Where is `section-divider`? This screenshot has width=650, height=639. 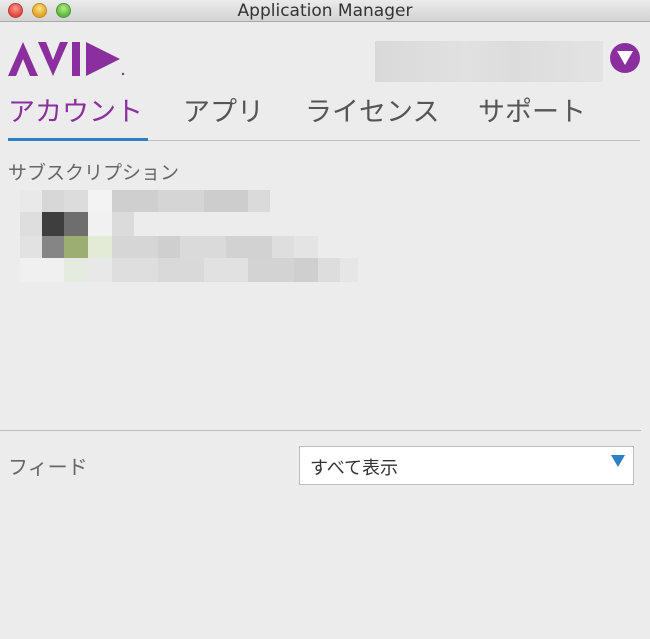
section-divider is located at coordinates (320, 430).